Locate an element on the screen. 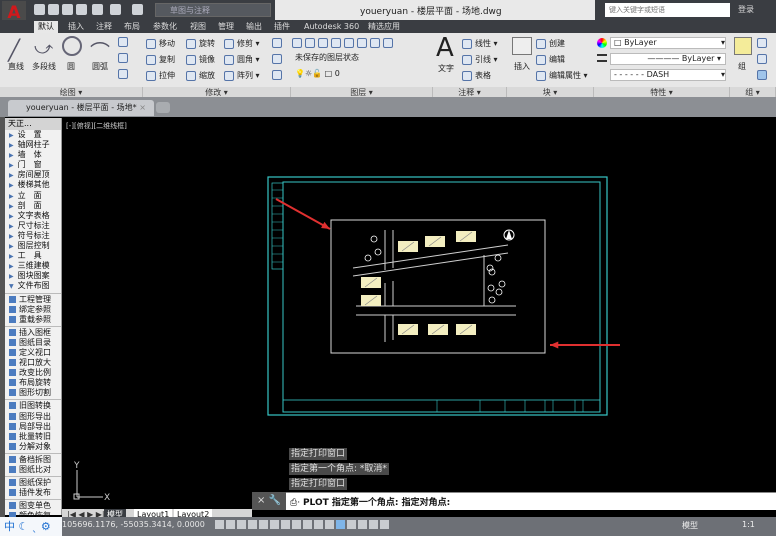 The width and height of the screenshot is (776, 536). command-line-controls: × 🔧 is located at coordinates (269, 501).